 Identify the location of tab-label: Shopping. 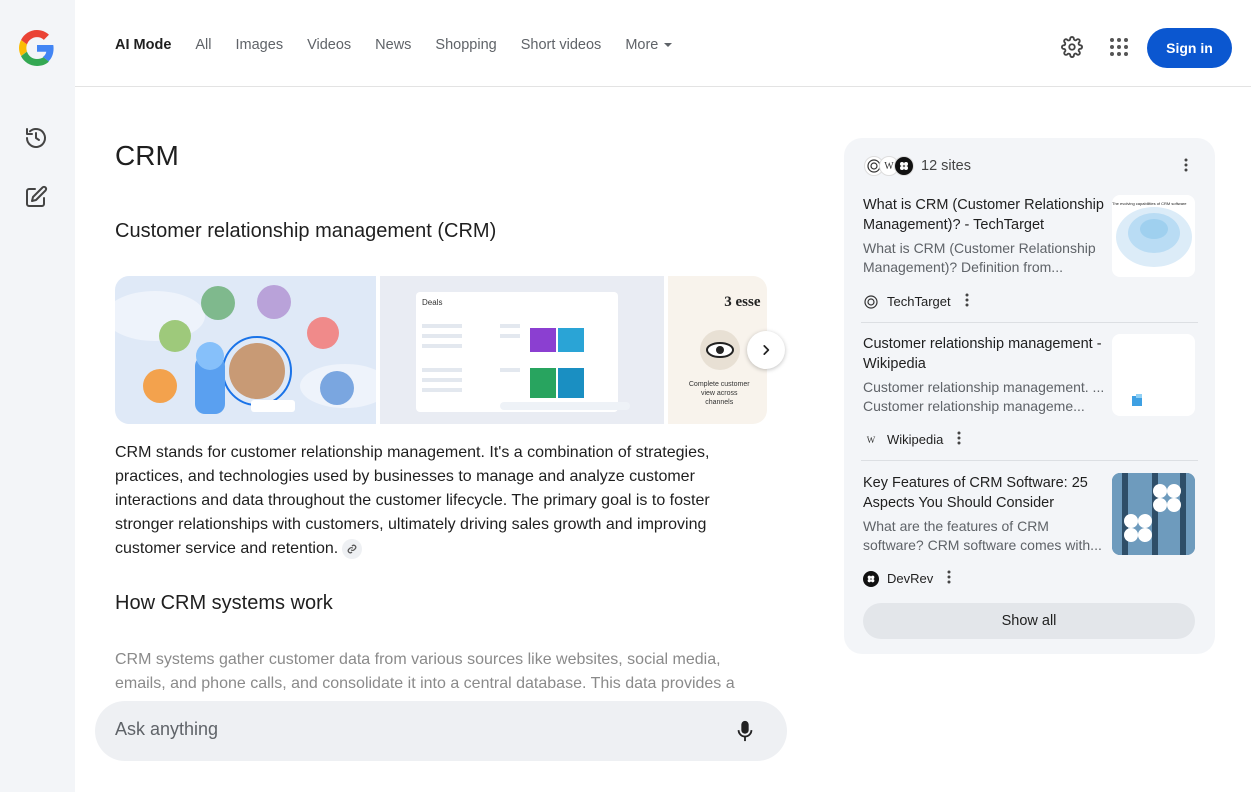
(466, 45).